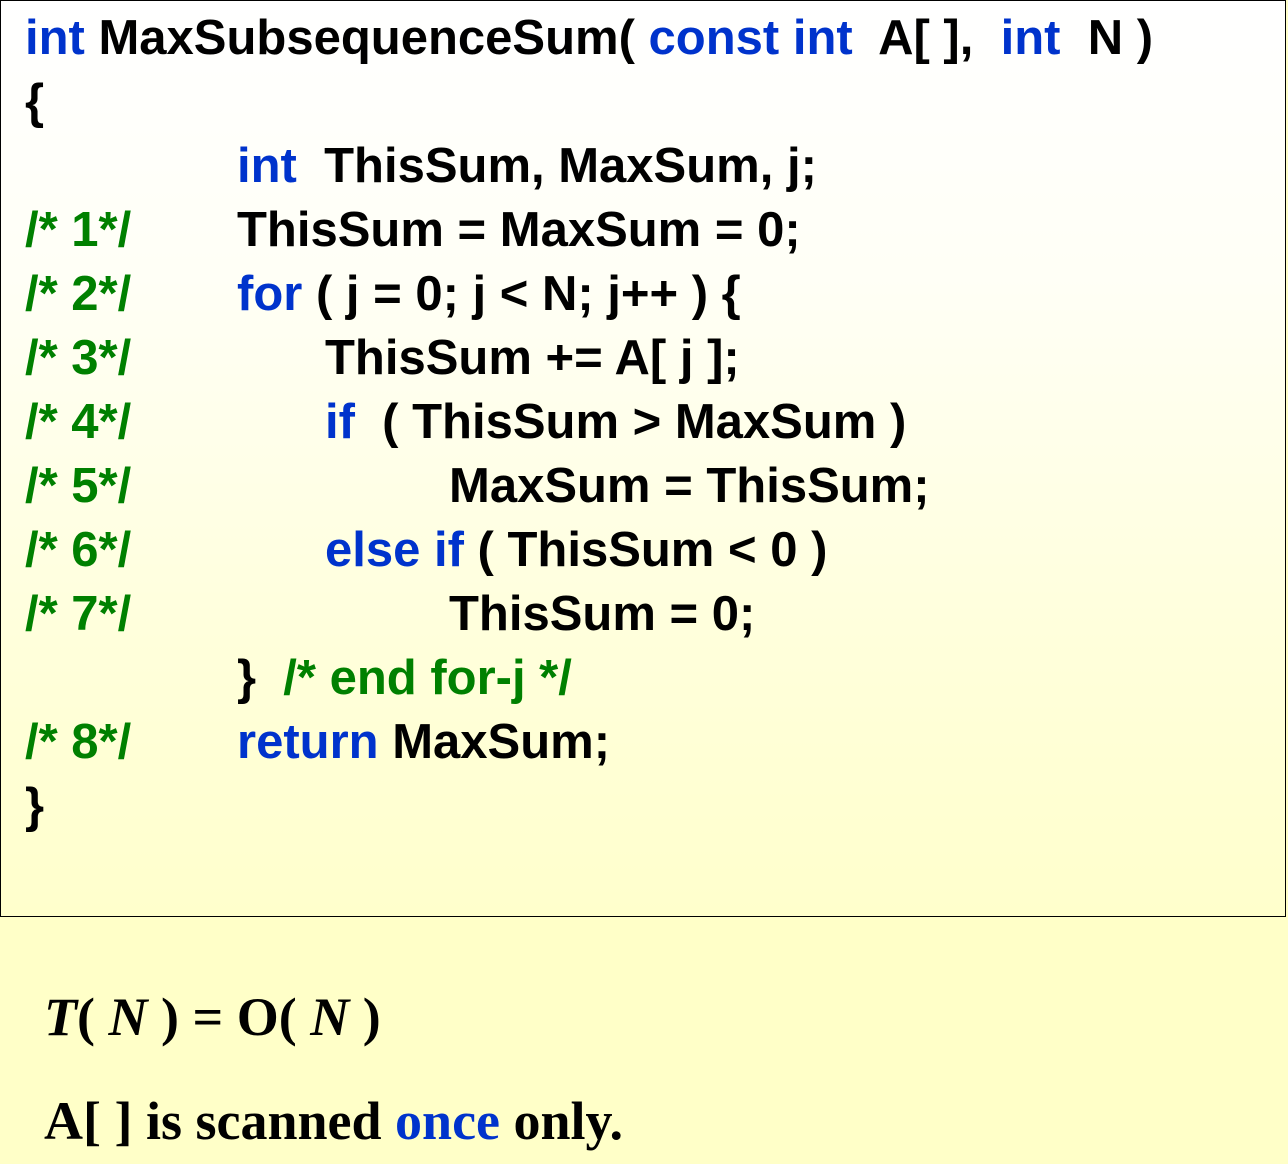 This screenshot has width=1288, height=1164. I want to click on line-number: /* 2*/, so click(78, 294).